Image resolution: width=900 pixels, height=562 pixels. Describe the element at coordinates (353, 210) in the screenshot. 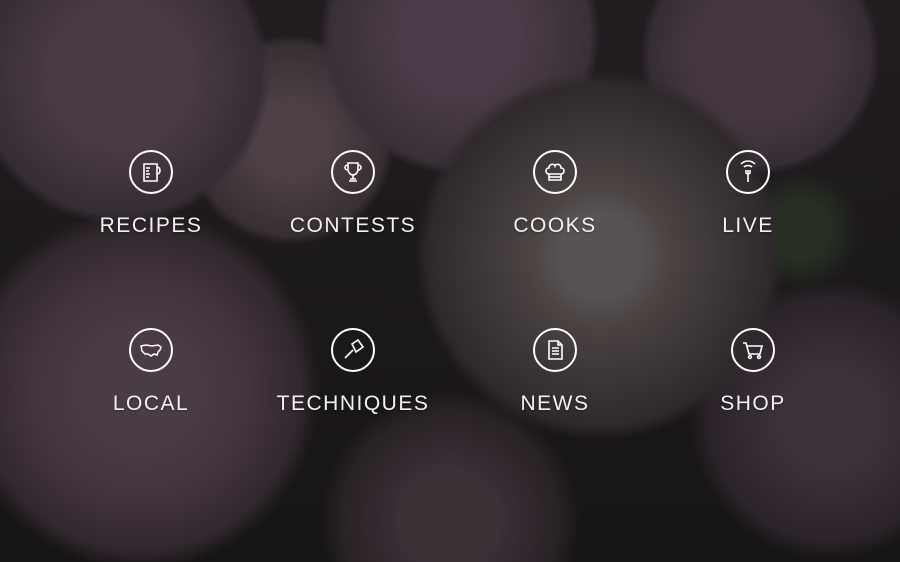

I see `menu-item-contests: CONTESTS` at that location.